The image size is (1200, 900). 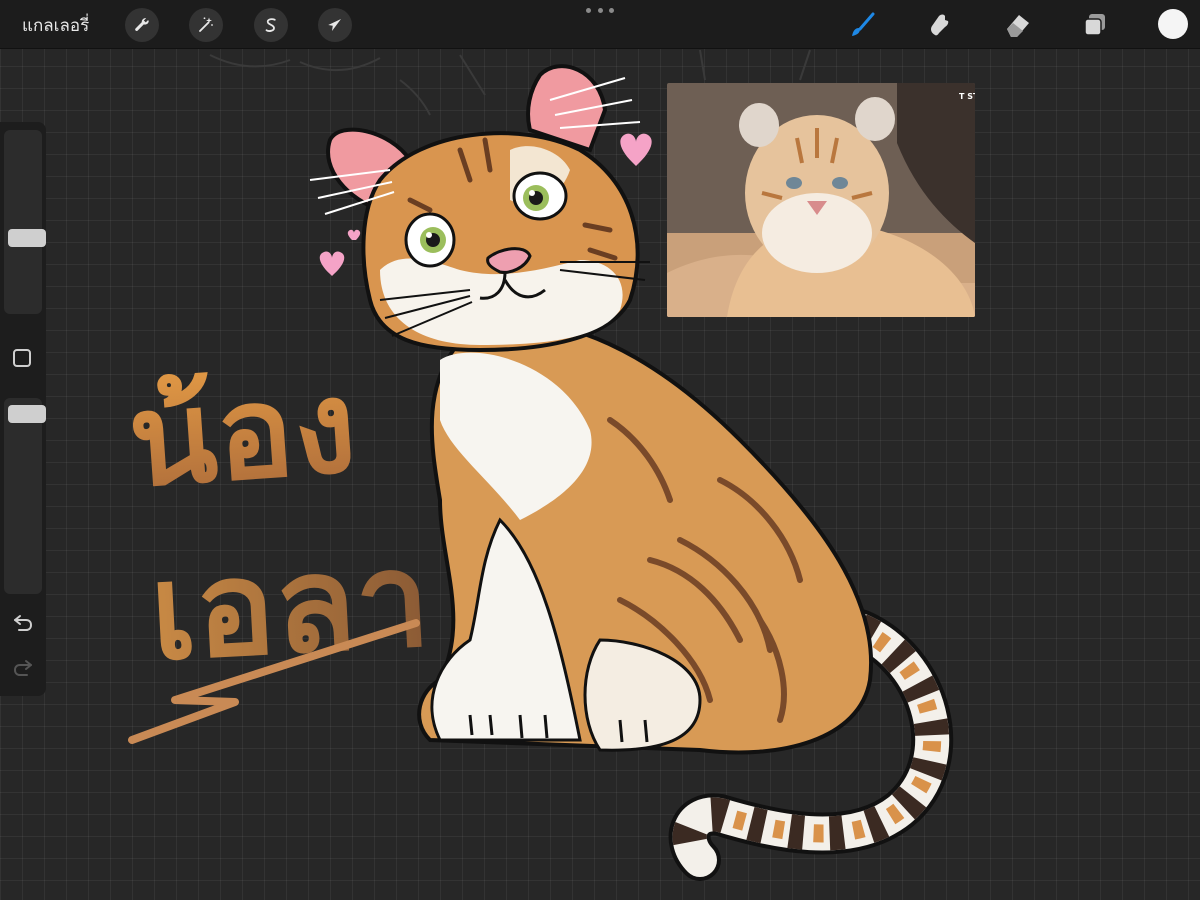 I want to click on wrench-icon, so click(x=142, y=24).